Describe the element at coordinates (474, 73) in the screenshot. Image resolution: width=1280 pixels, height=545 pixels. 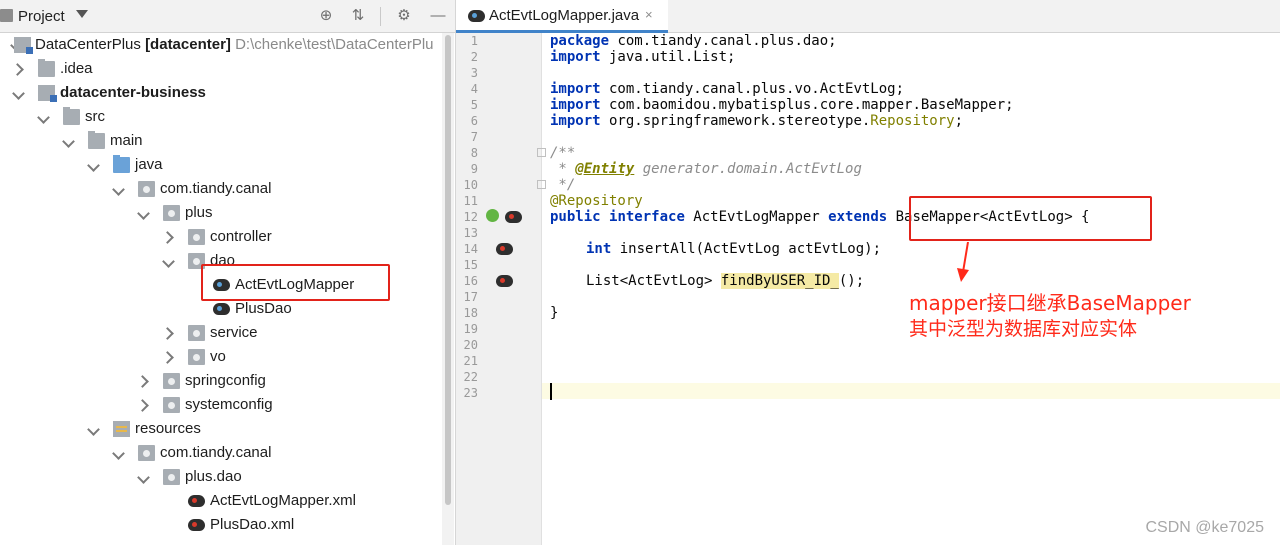
I see `line-number: 3` at that location.